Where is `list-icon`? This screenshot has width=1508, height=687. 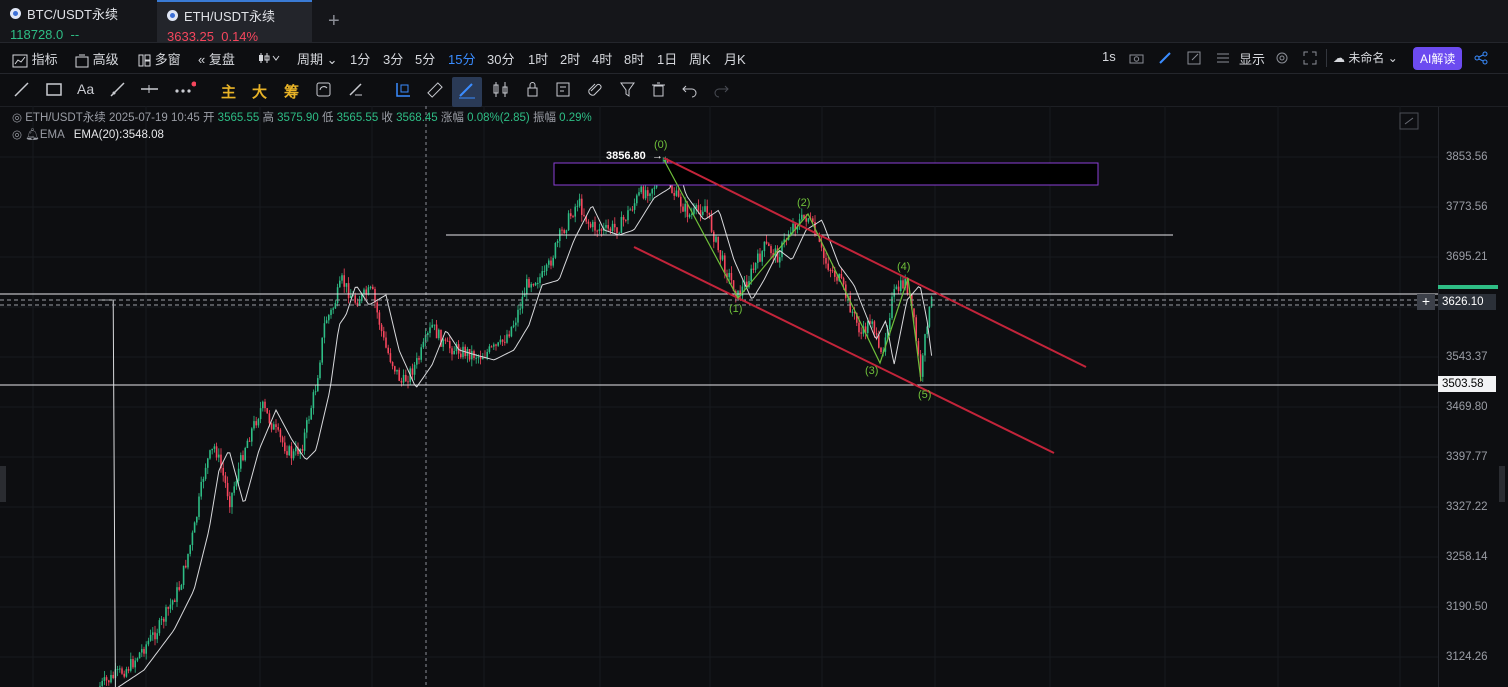
list-icon is located at coordinates (1223, 56).